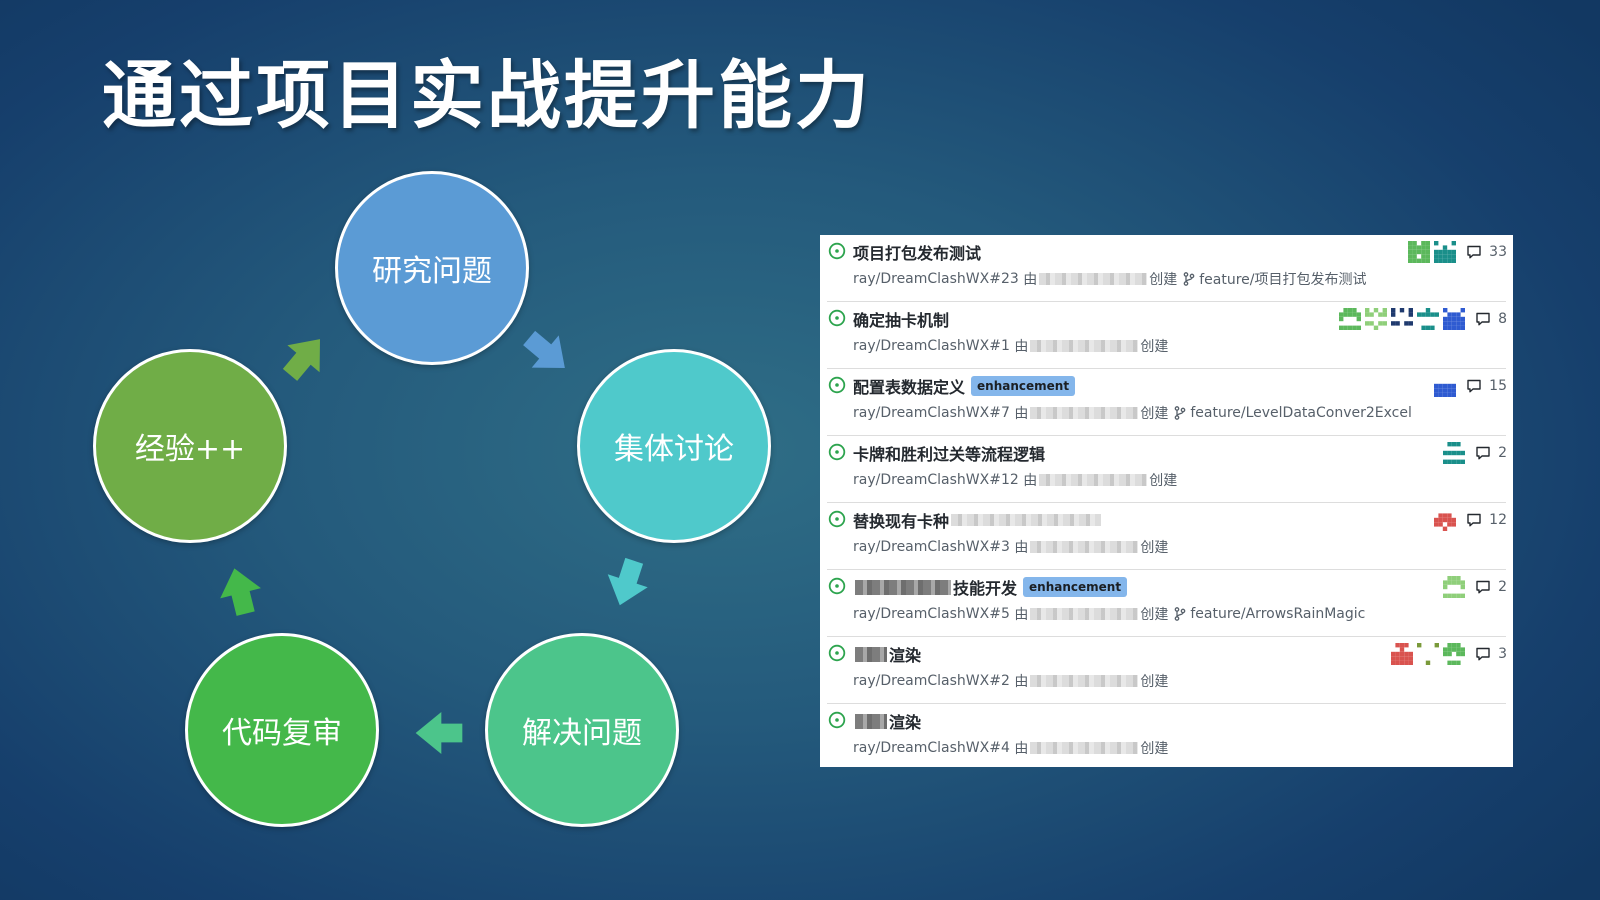 This screenshot has height=900, width=1600. What do you see at coordinates (936, 480) in the screenshot?
I see `issue-repo-ref: ray/DreamClashWX#12` at bounding box center [936, 480].